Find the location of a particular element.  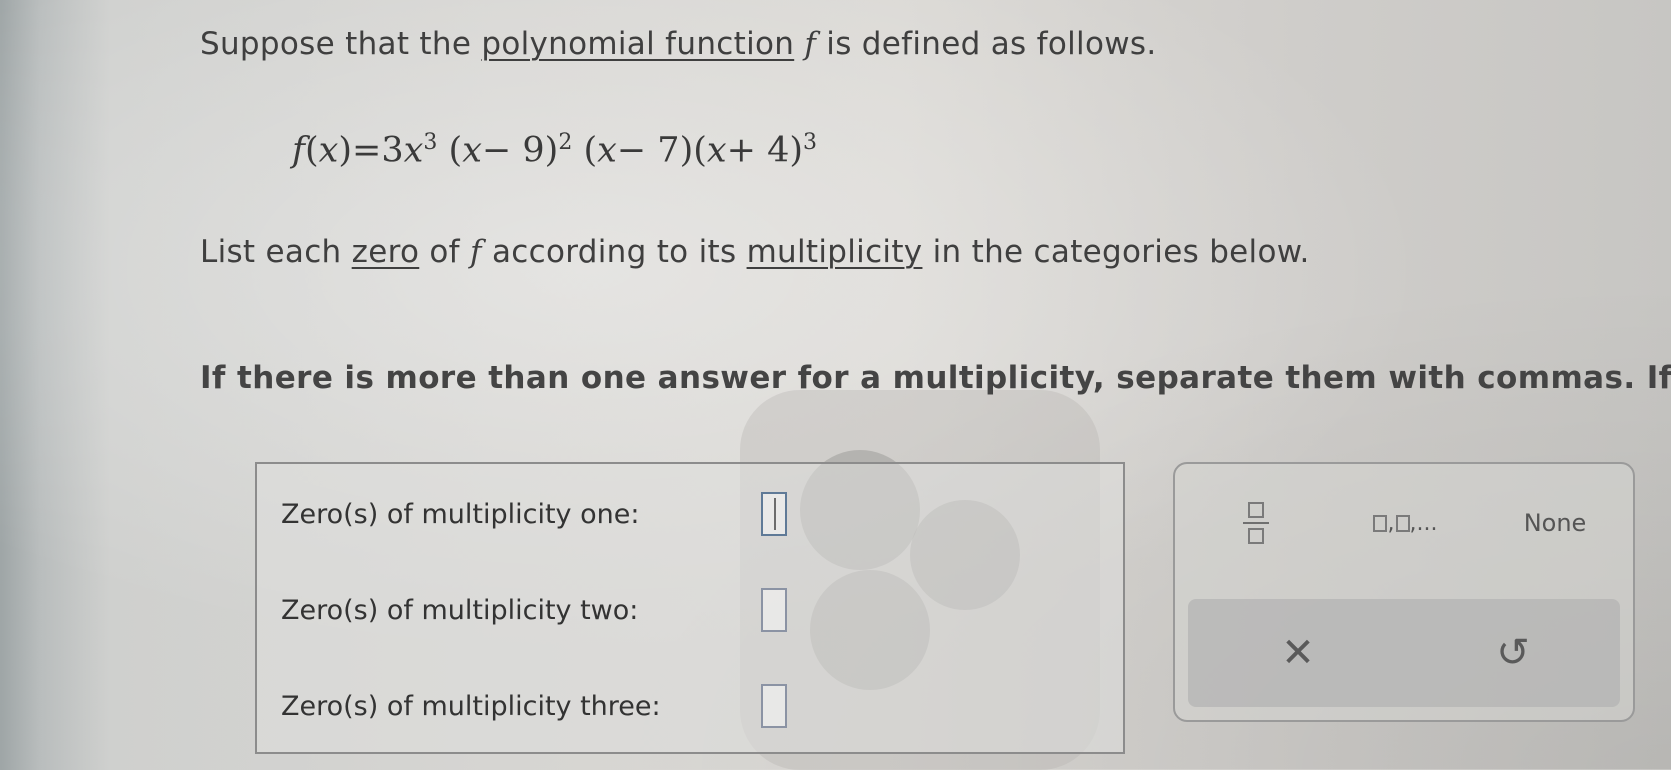

answer-label: Zero(s) of multiplicity two: is located at coordinates (460, 610).